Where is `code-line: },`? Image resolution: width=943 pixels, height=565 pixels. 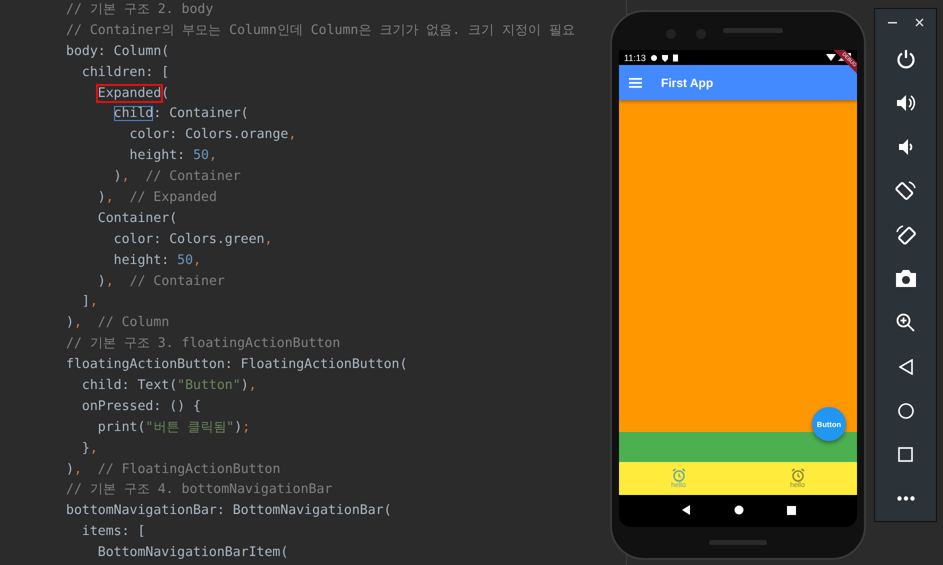
code-line: }, is located at coordinates (89, 449).